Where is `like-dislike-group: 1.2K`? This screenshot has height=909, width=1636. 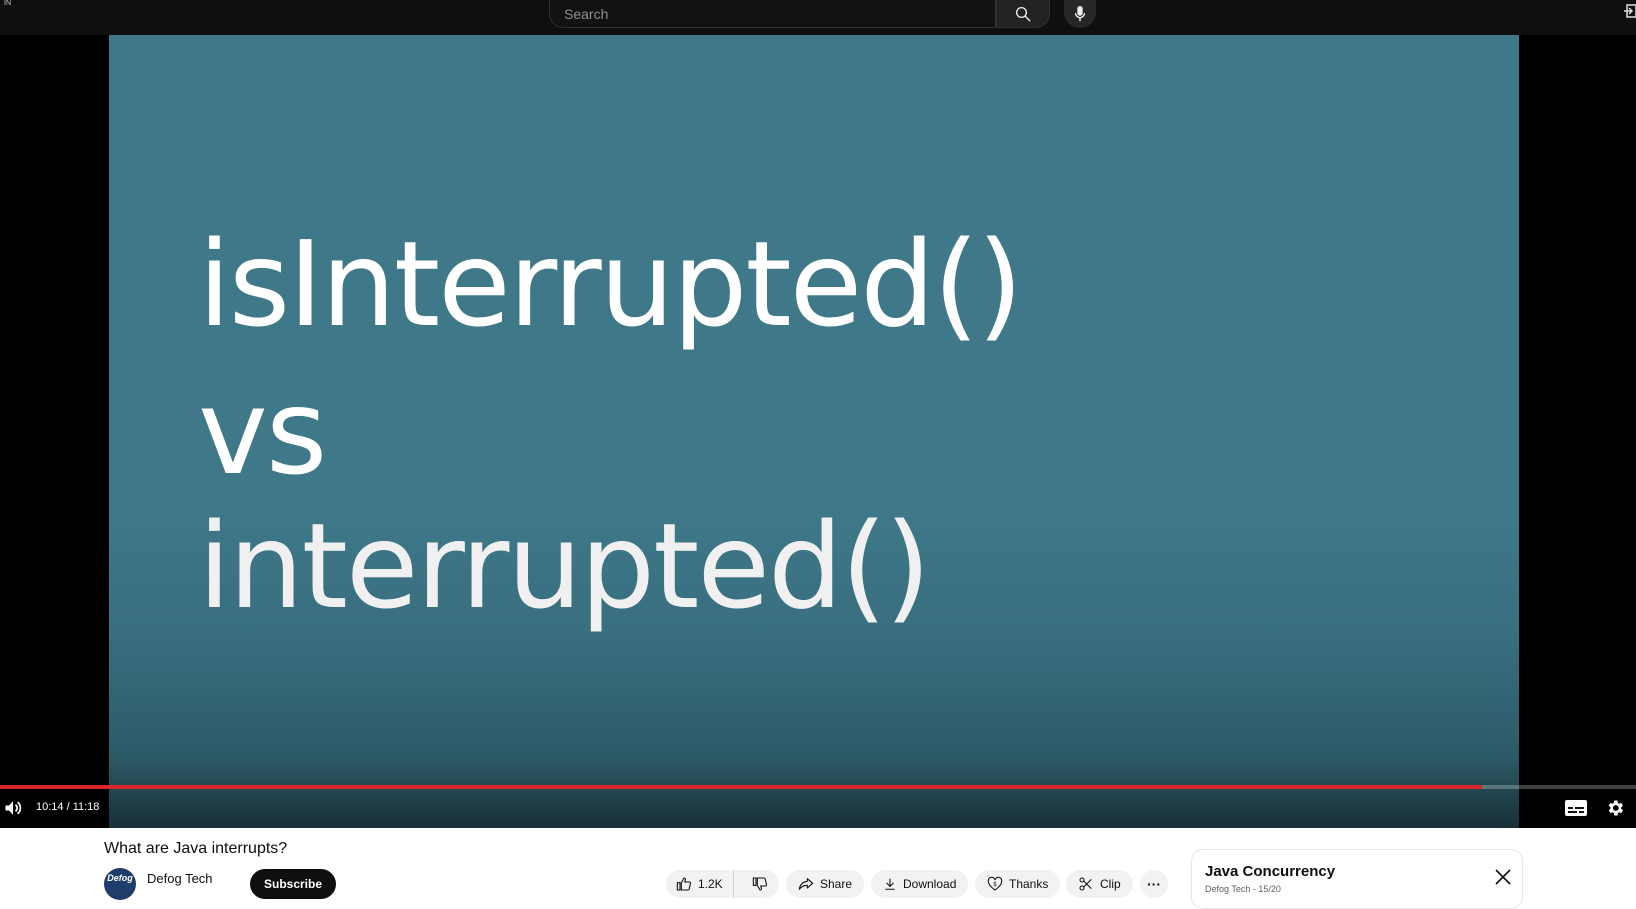
like-dislike-group: 1.2K is located at coordinates (722, 884).